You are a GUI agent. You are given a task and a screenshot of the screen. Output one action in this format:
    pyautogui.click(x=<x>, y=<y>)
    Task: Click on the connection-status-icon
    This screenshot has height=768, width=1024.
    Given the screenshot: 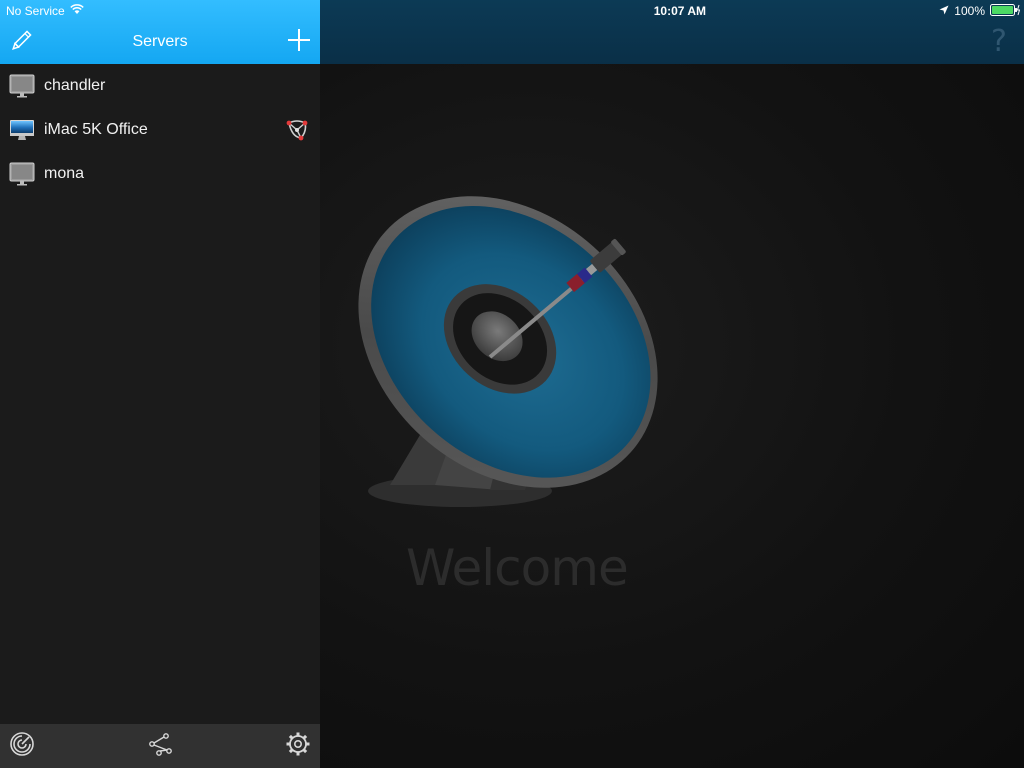 What is the action you would take?
    pyautogui.click(x=297, y=130)
    